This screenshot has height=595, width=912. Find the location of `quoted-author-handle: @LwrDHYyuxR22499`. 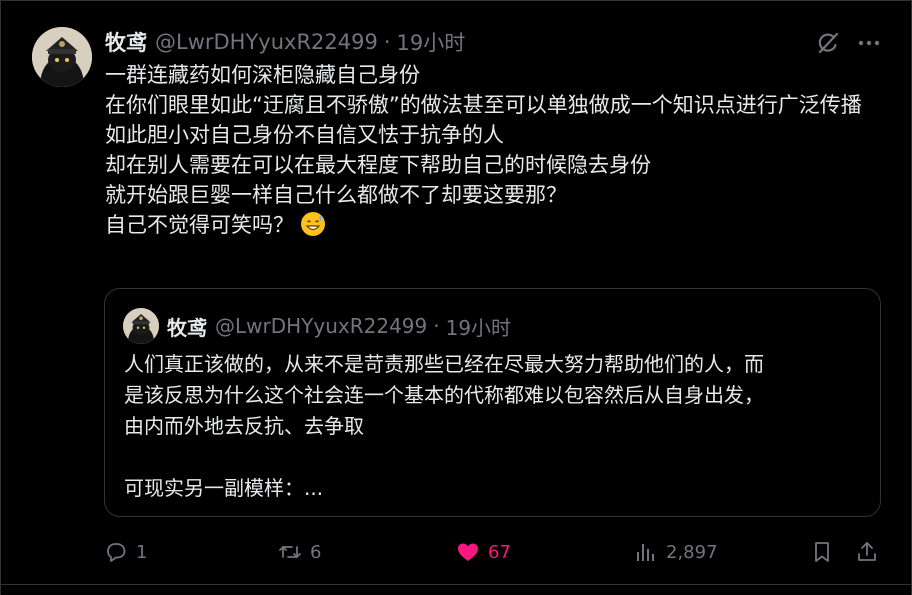

quoted-author-handle: @LwrDHYyuxR22499 is located at coordinates (321, 326).